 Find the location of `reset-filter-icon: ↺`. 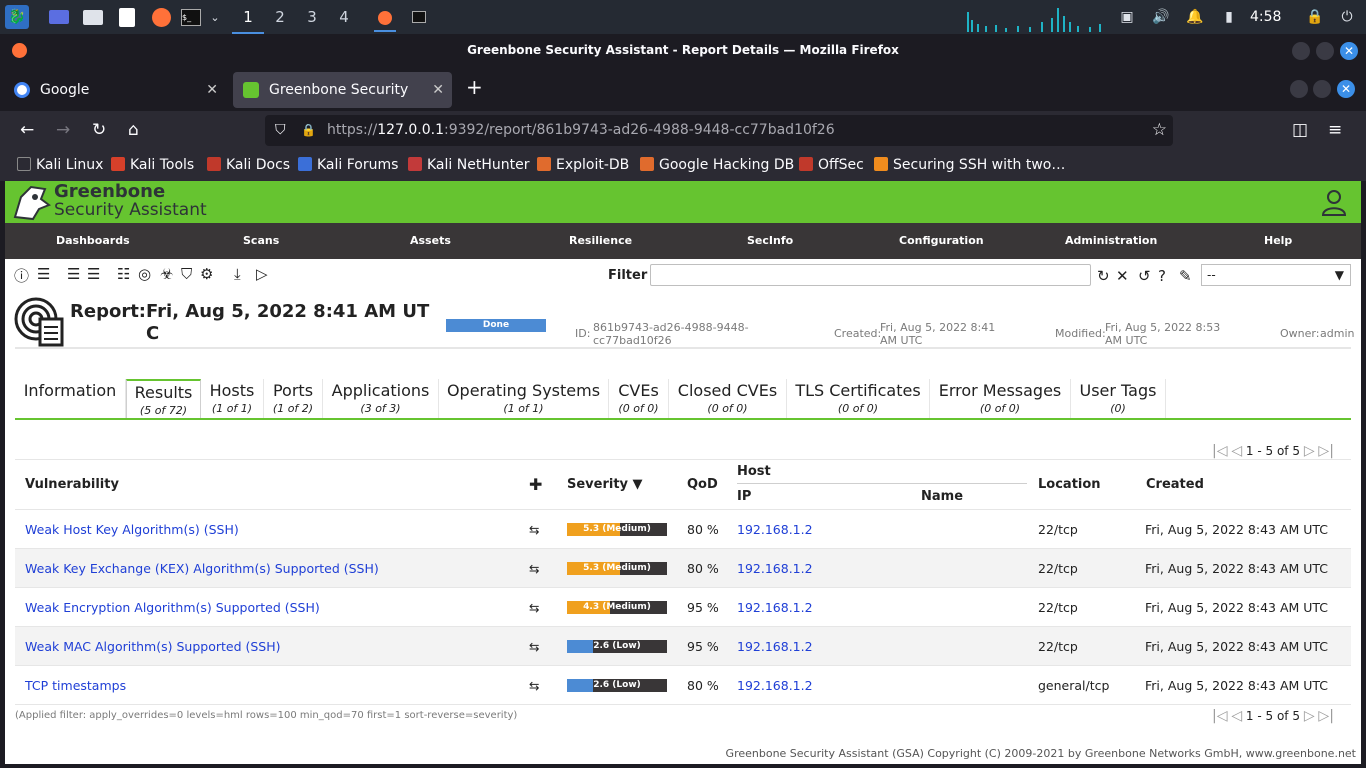

reset-filter-icon: ↺ is located at coordinates (1144, 276).